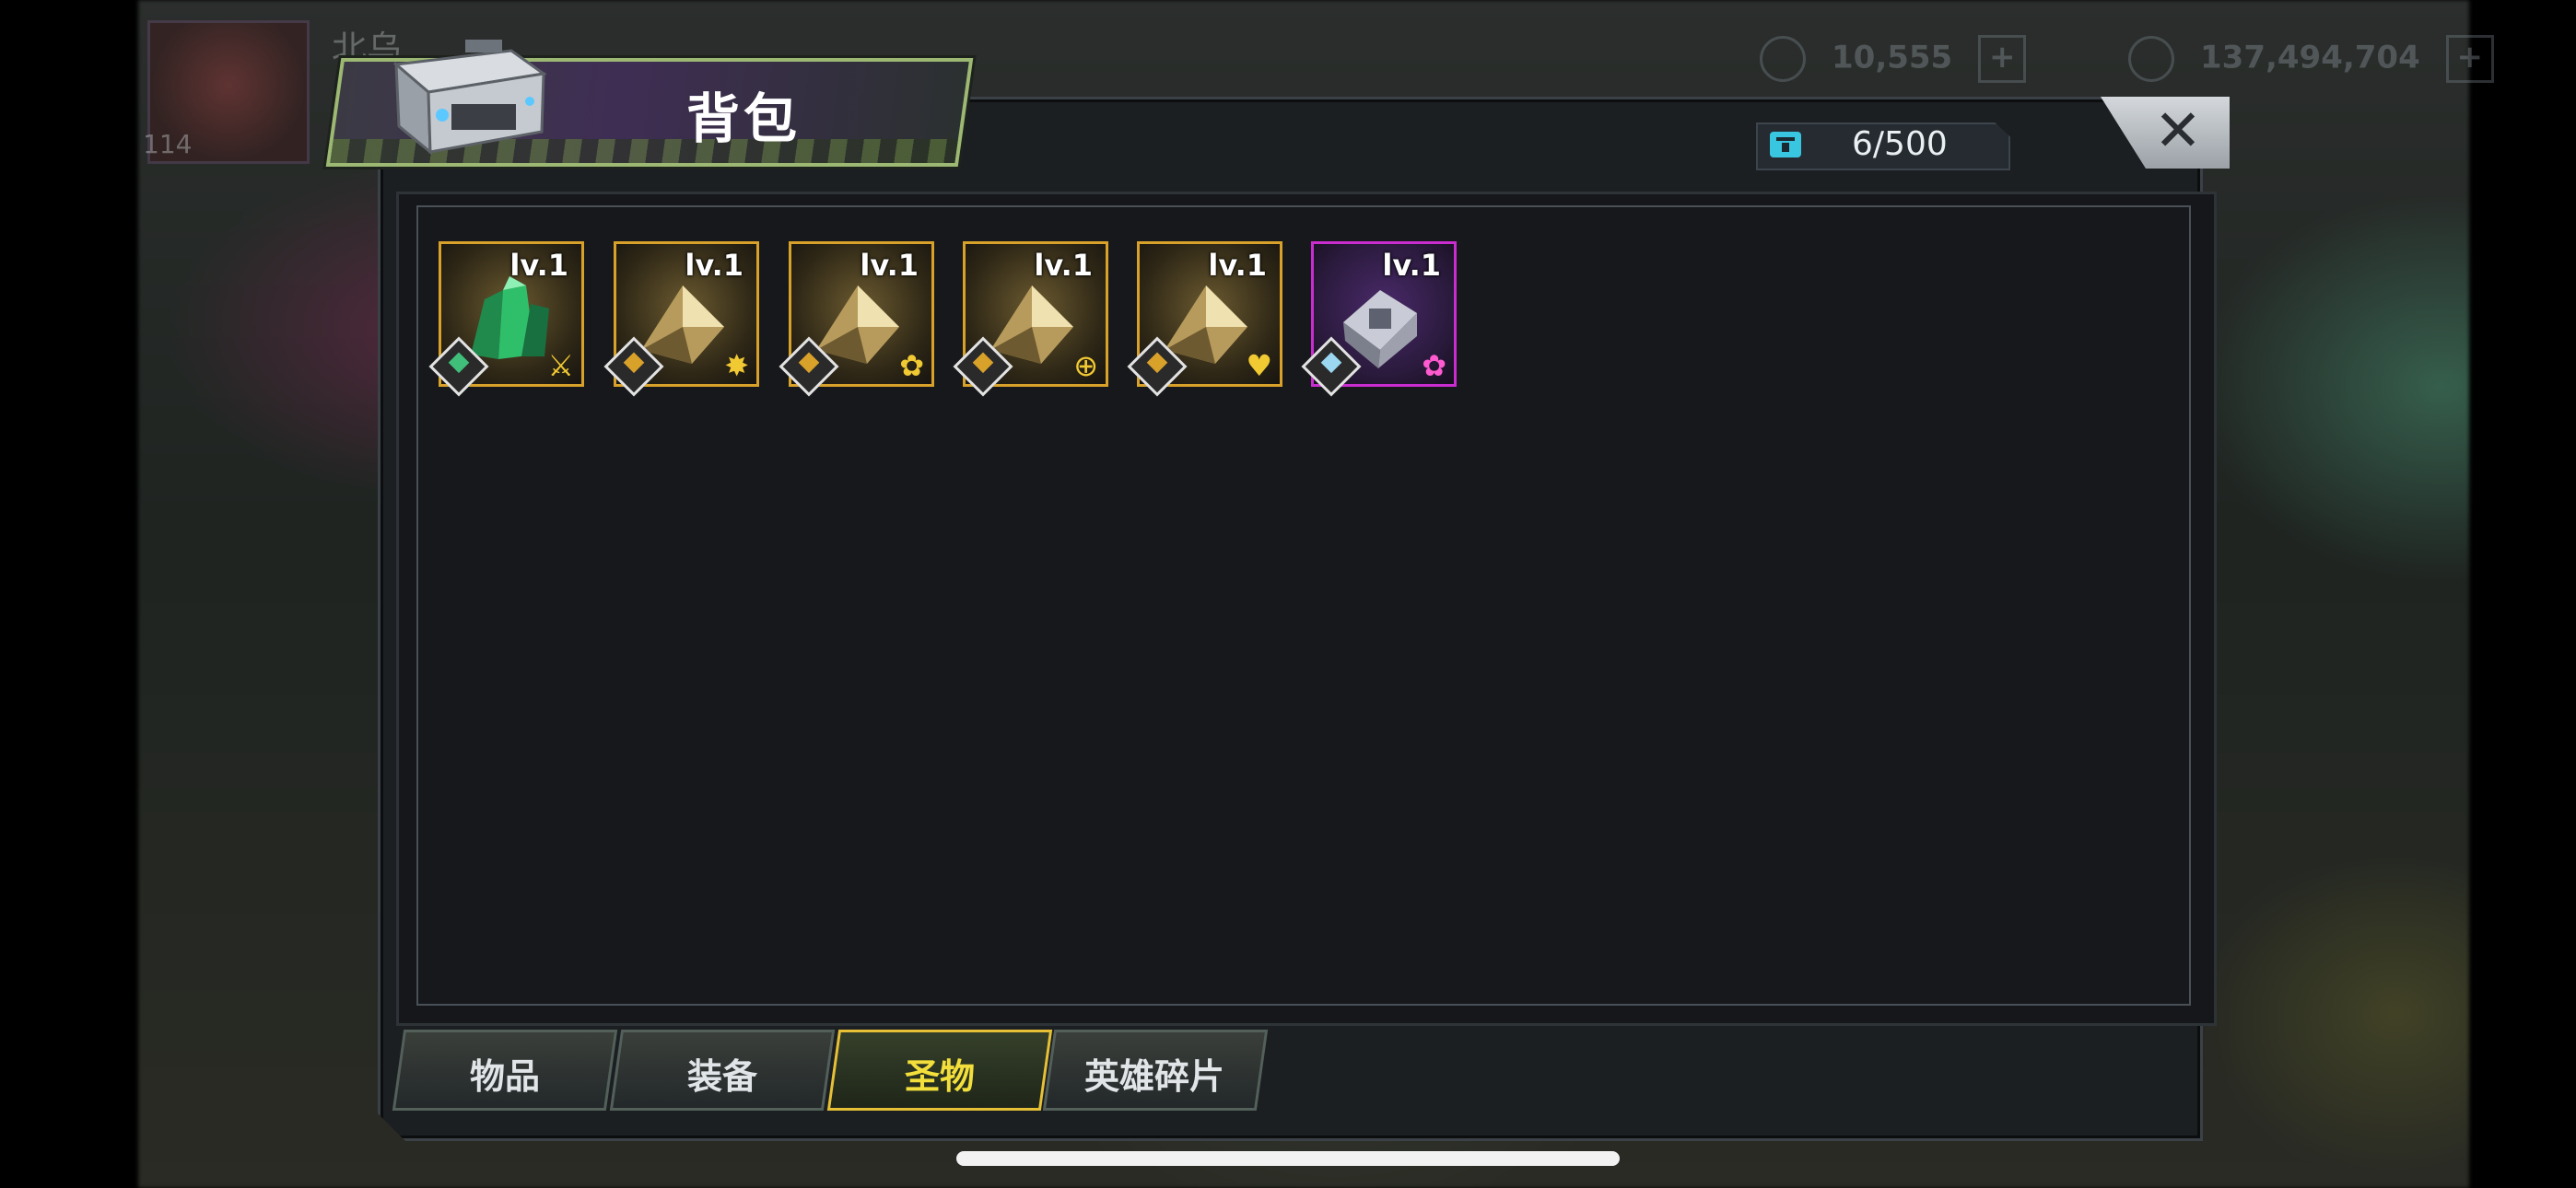 Image resolution: width=2576 pixels, height=1188 pixels. Describe the element at coordinates (2002, 59) in the screenshot. I see `add-resource-1-button: +` at that location.